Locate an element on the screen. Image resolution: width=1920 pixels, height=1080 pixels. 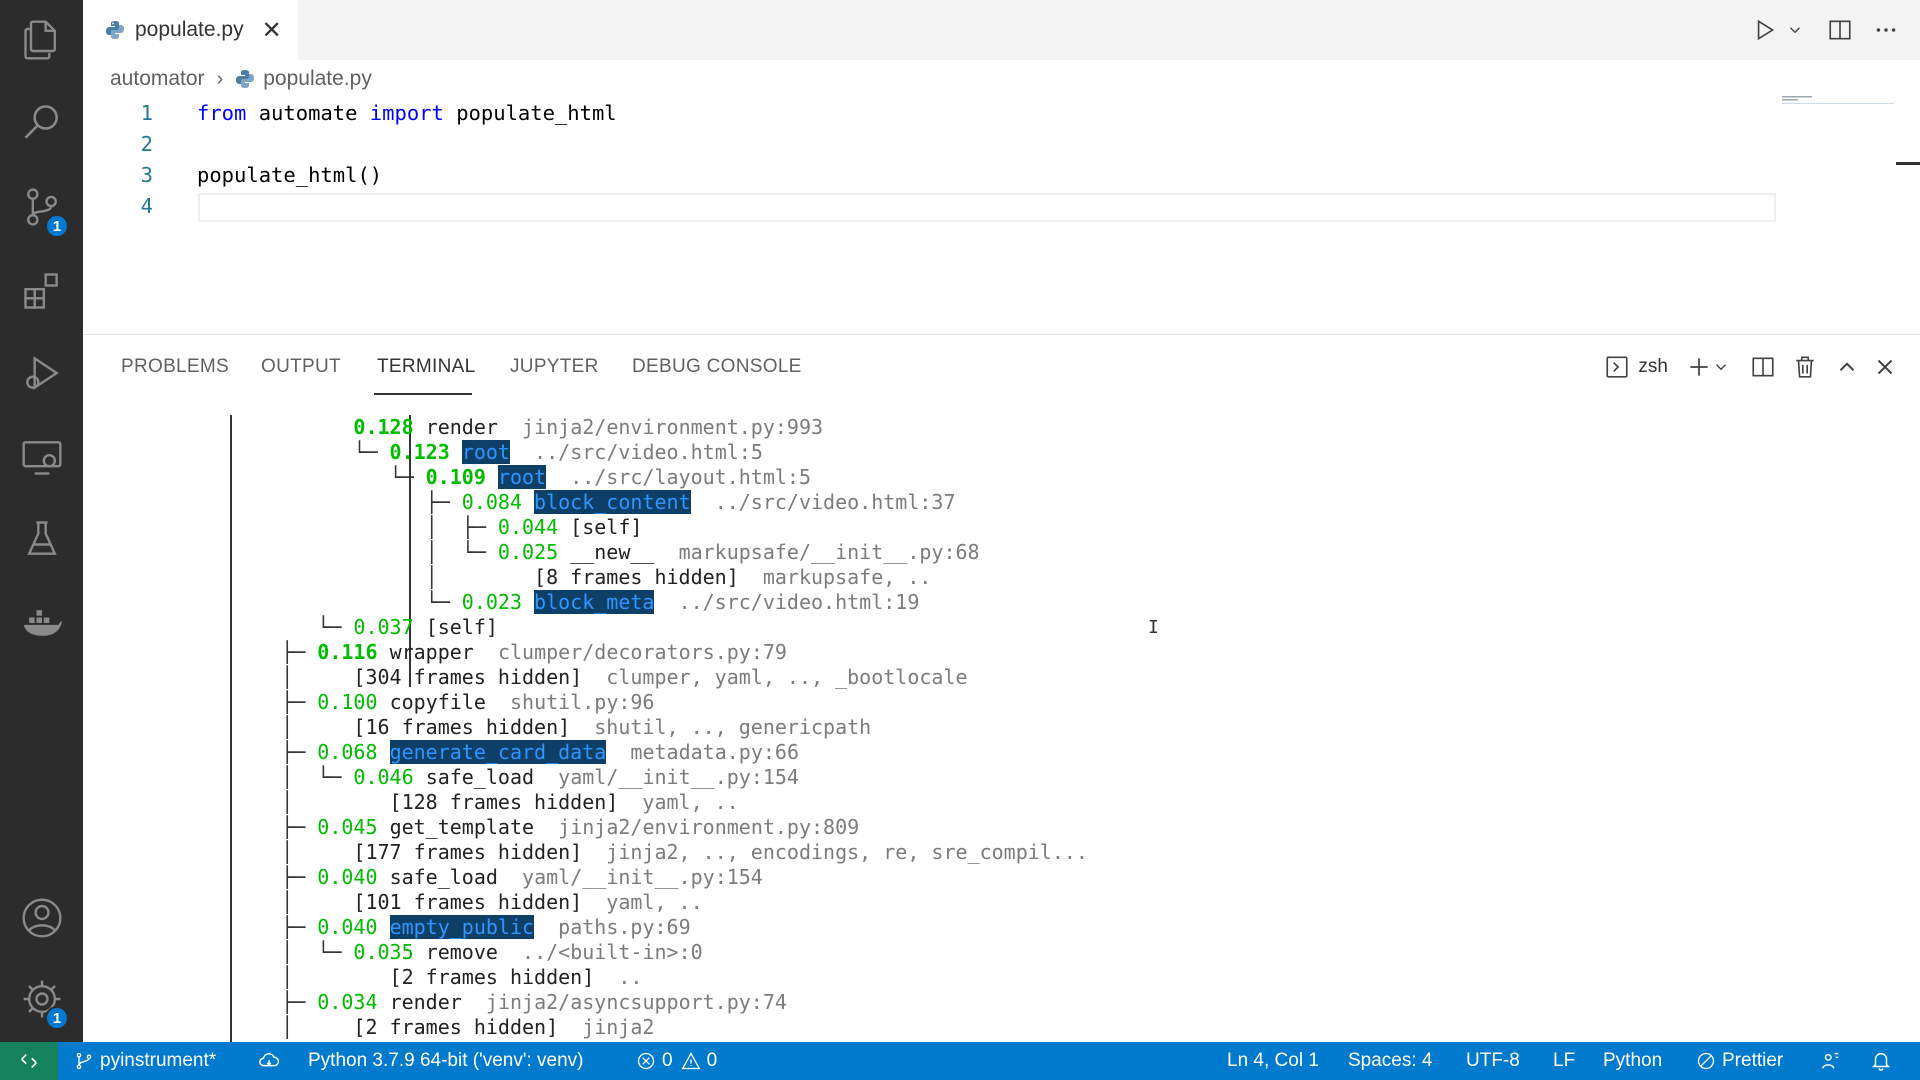
function-name: block_content is located at coordinates (612, 502).